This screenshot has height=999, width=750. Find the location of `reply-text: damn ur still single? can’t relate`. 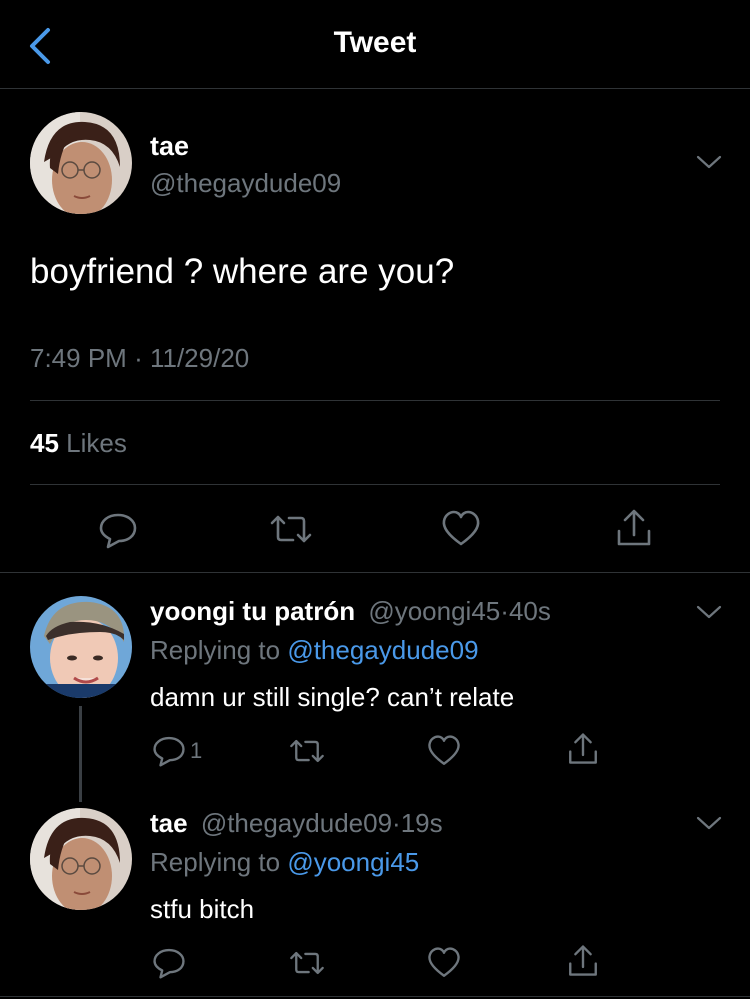

reply-text: damn ur still single? can’t relate is located at coordinates (332, 697).